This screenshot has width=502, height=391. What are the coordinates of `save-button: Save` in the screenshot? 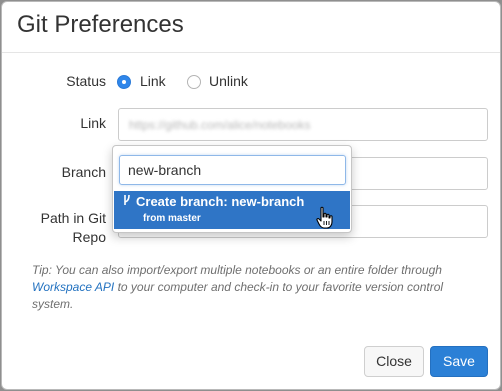 It's located at (459, 361).